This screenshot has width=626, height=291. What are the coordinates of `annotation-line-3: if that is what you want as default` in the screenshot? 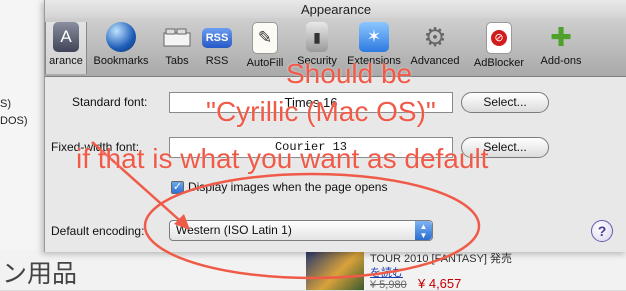 It's located at (282, 158).